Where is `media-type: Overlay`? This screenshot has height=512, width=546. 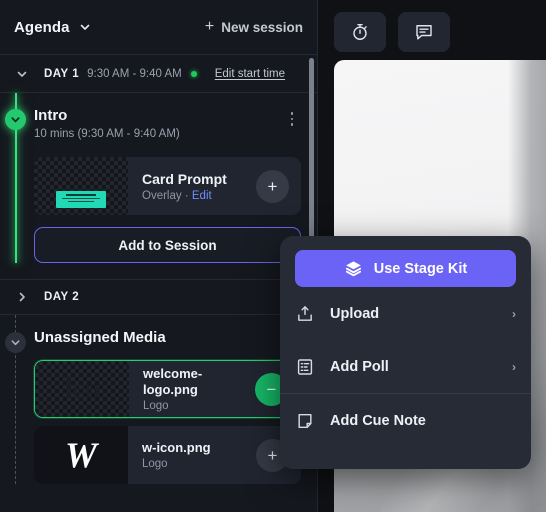 media-type: Overlay is located at coordinates (162, 195).